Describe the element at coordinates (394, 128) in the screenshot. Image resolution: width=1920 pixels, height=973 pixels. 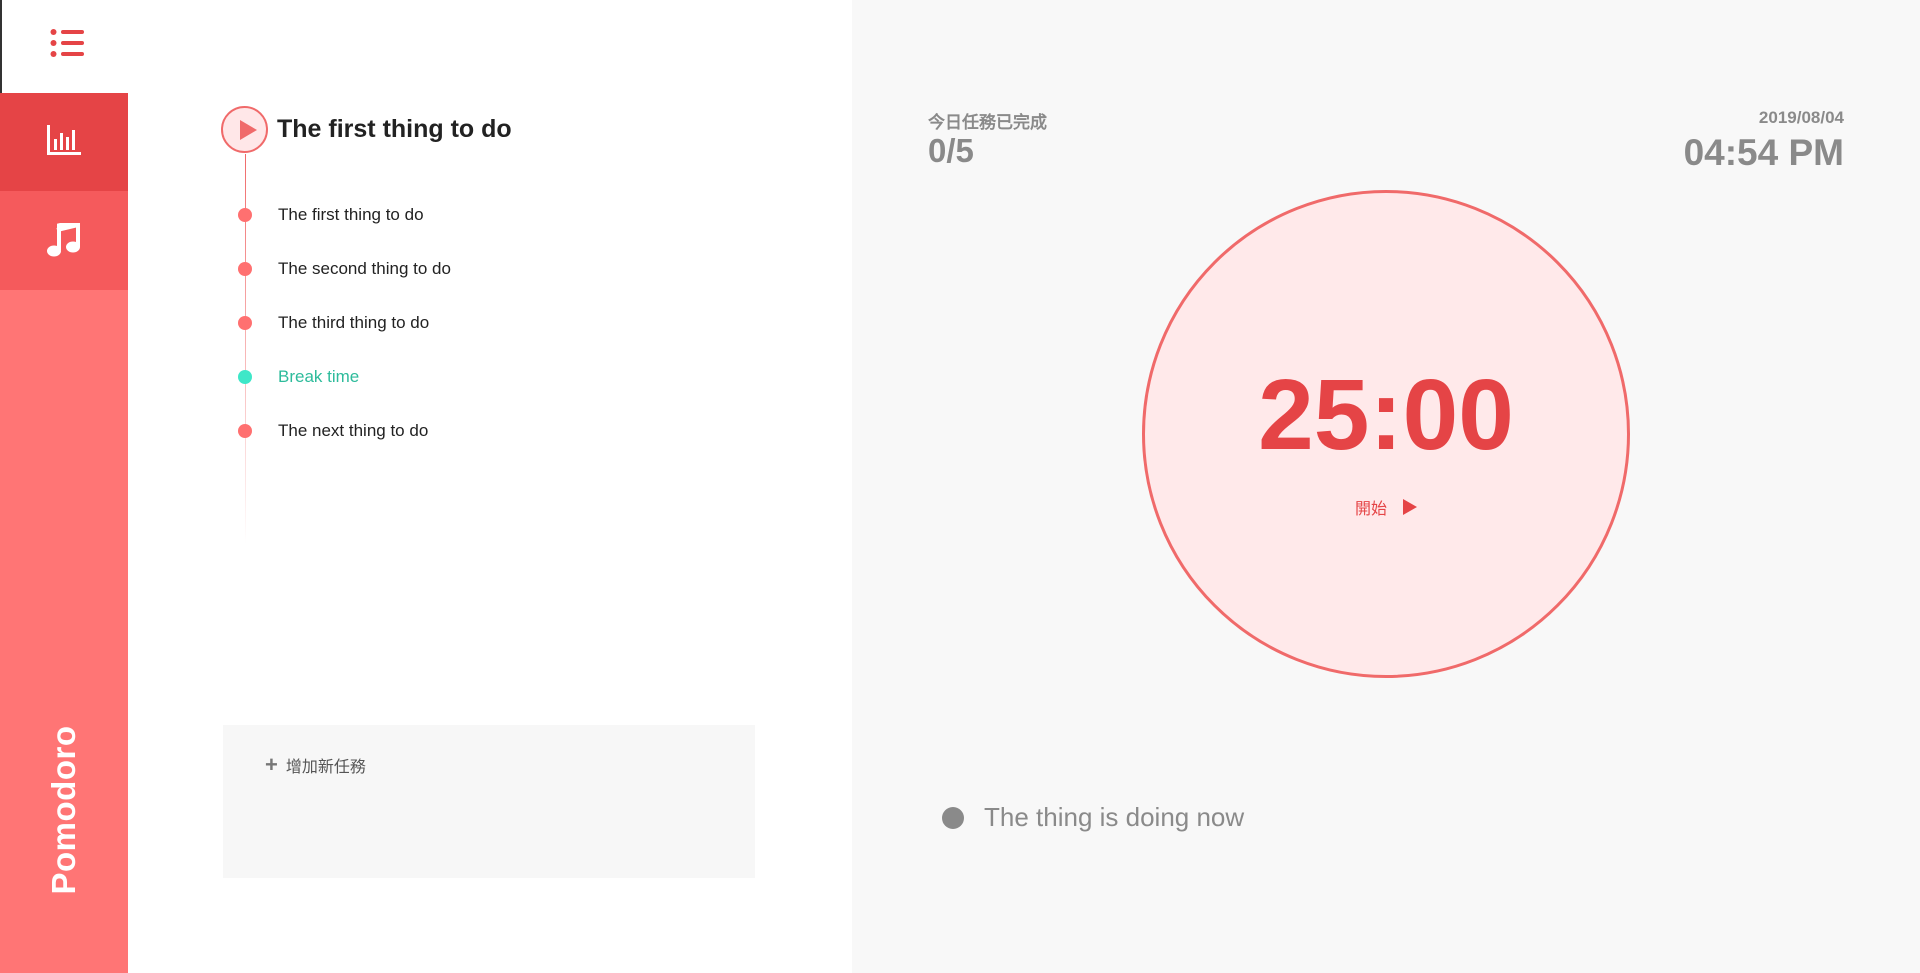
I see `current-task-title: The first thing to do` at that location.